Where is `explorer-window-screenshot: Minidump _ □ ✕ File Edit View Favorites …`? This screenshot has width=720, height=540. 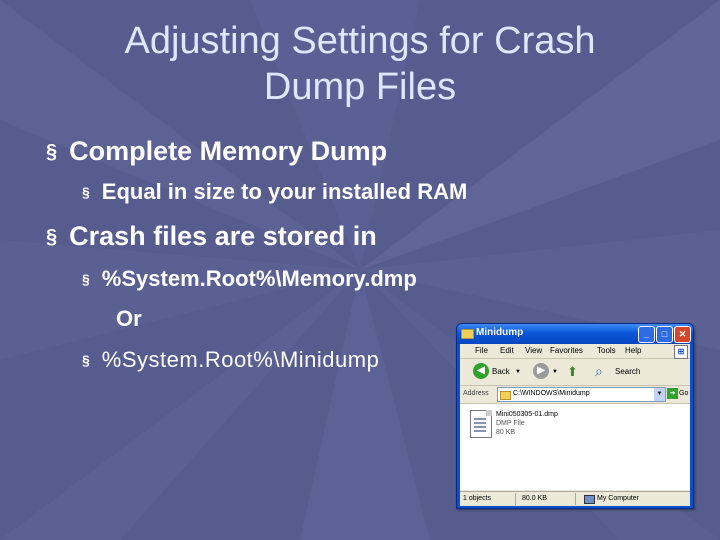
explorer-window-screenshot: Minidump _ □ ✕ File Edit View Favorites … is located at coordinates (575, 416).